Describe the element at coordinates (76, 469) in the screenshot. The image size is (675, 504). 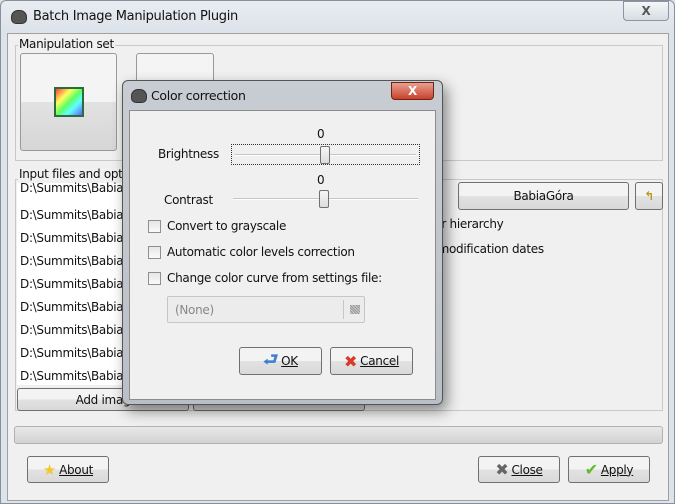
I see `about-label: About` at that location.